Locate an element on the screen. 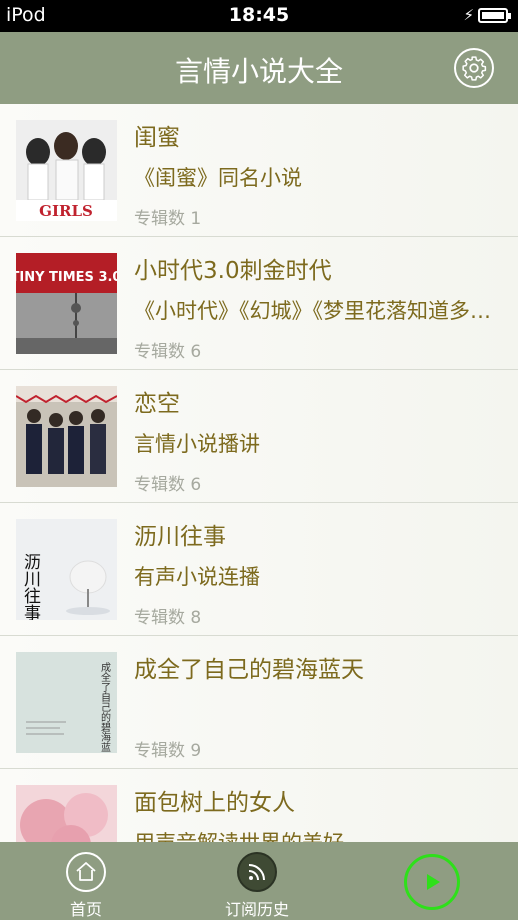 The image size is (518, 920). cover-image: GIRLS is located at coordinates (66, 170).